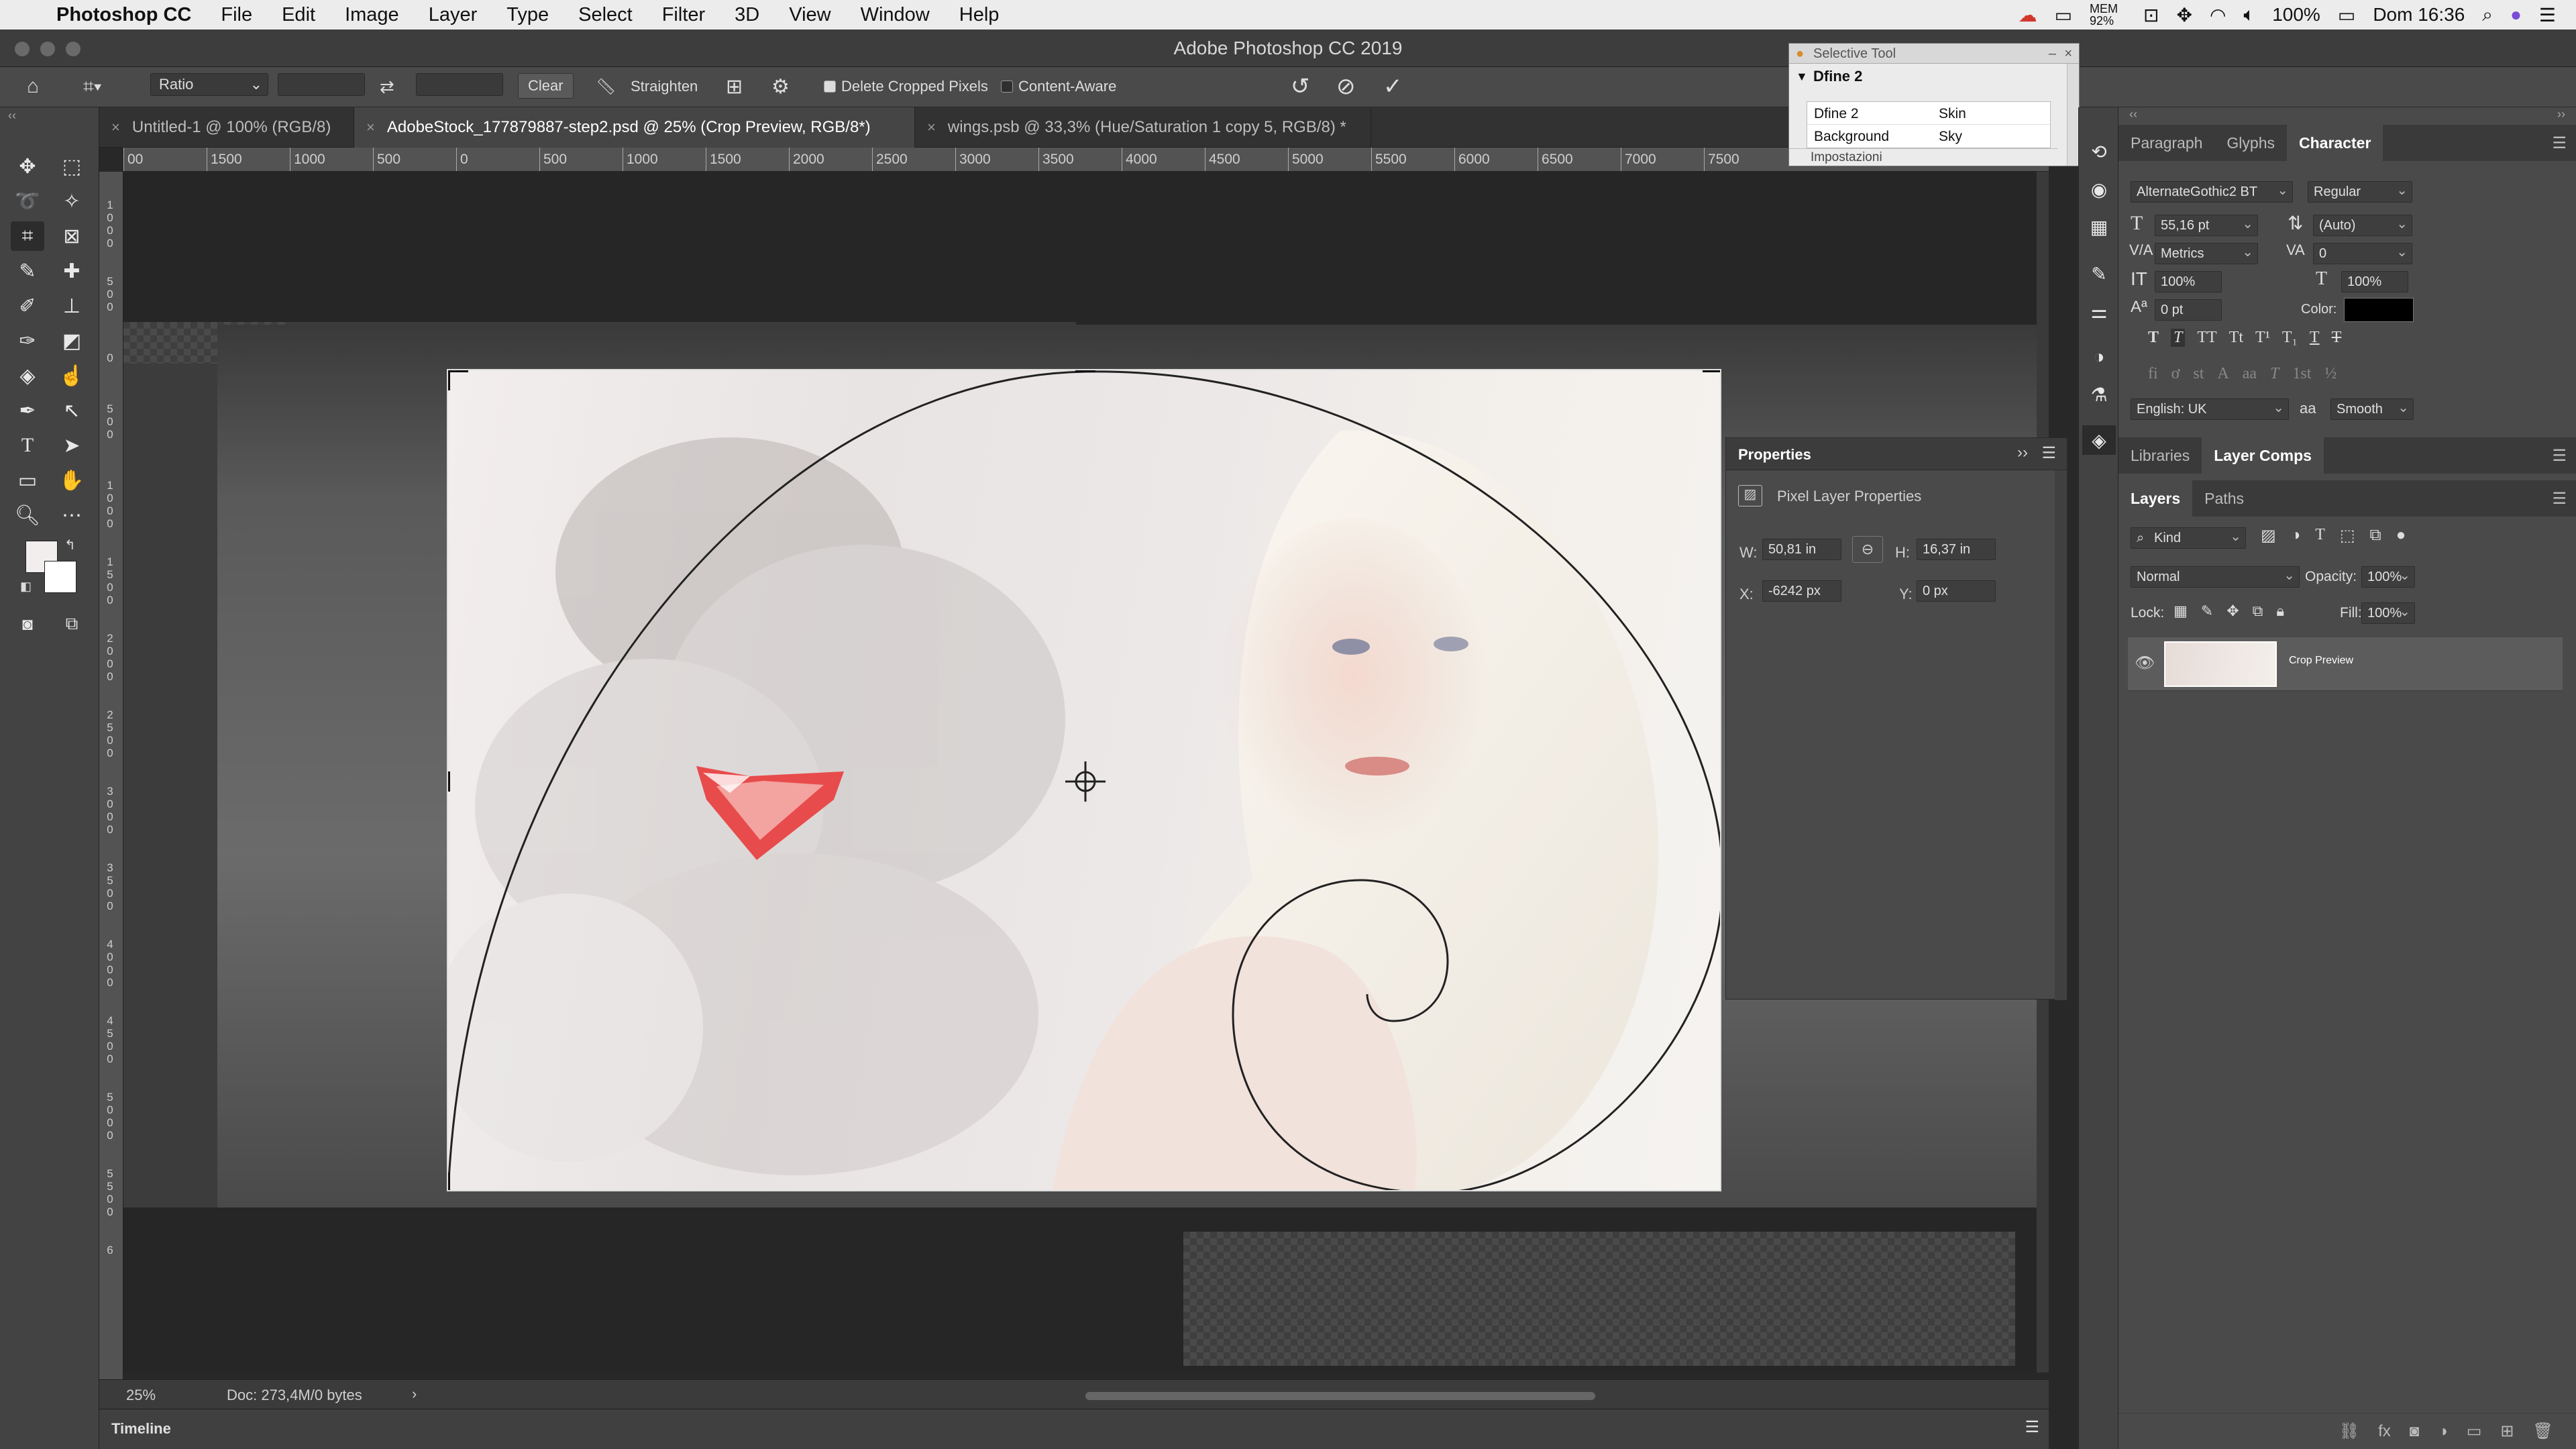 The height and width of the screenshot is (1449, 2576). I want to click on home-icon: ⌂, so click(33, 86).